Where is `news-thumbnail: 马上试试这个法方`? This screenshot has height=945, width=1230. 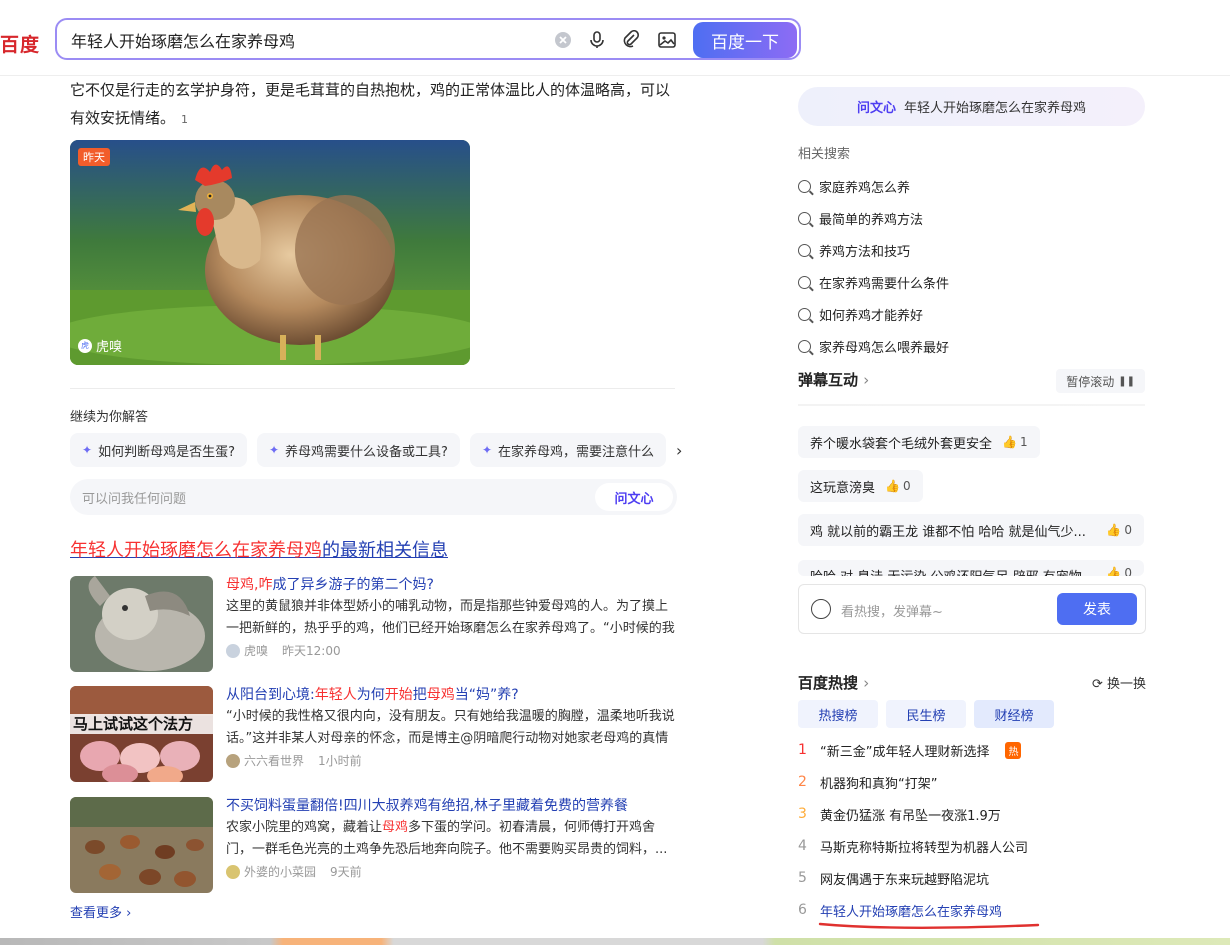
news-thumbnail: 马上试试这个法方 is located at coordinates (141, 734).